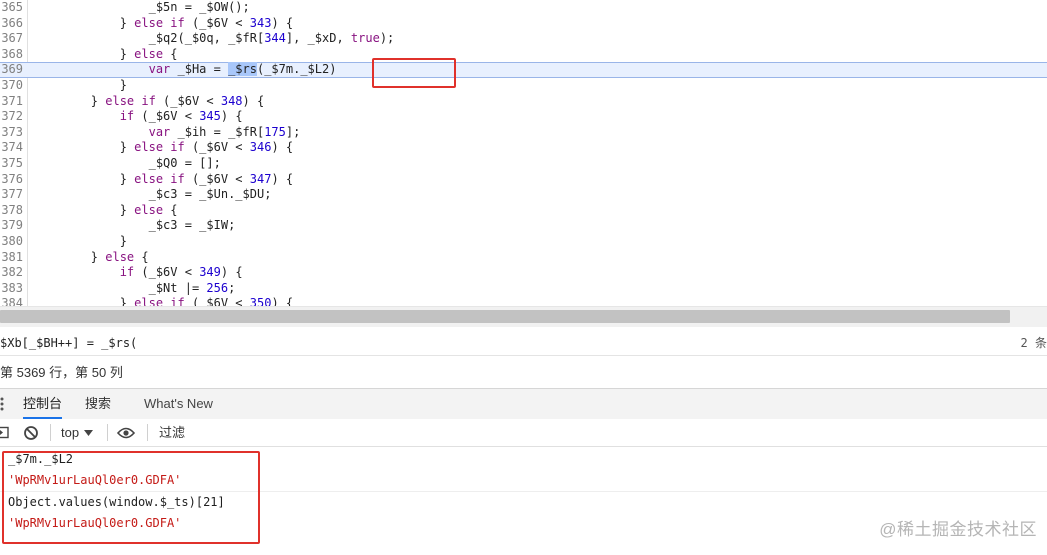 This screenshot has width=1047, height=555. Describe the element at coordinates (523, 343) in the screenshot. I see `search-bar: $Xb[_$BH++] = _$rs( 2 条` at that location.